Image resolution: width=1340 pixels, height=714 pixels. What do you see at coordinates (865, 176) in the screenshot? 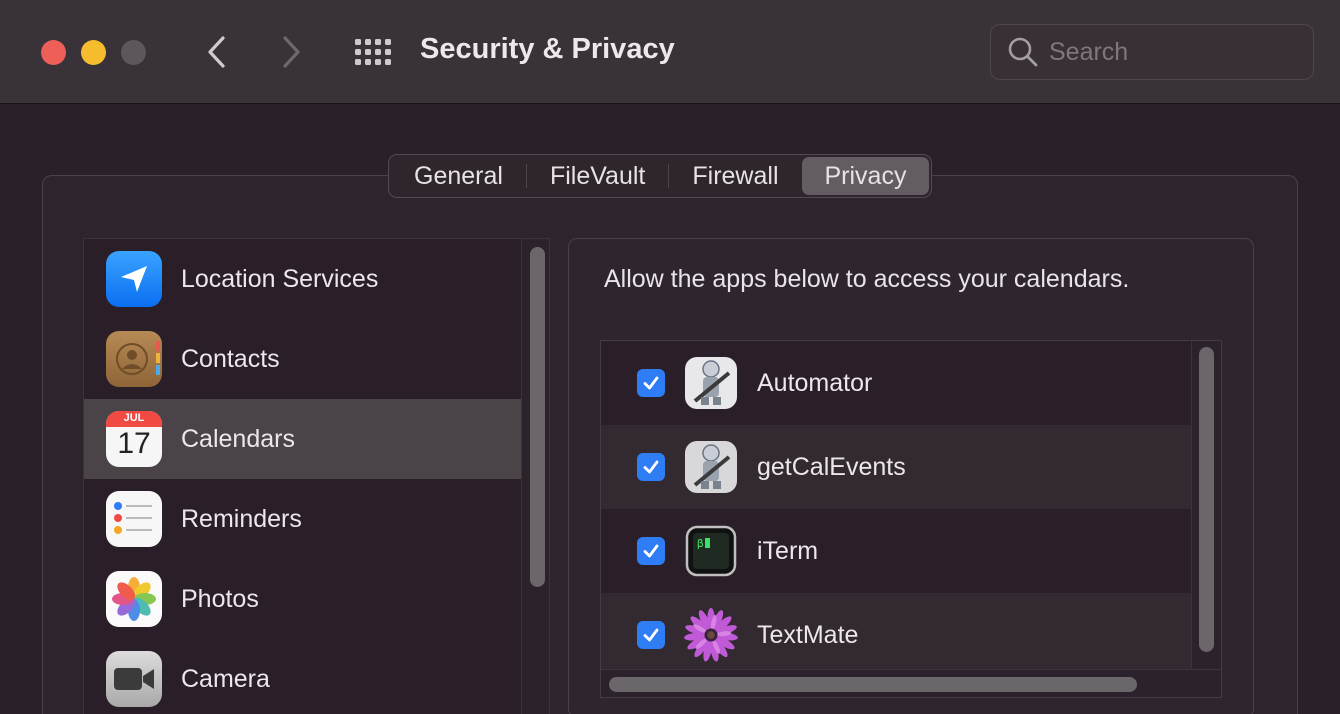
I see `tab-privacy: Privacy` at bounding box center [865, 176].